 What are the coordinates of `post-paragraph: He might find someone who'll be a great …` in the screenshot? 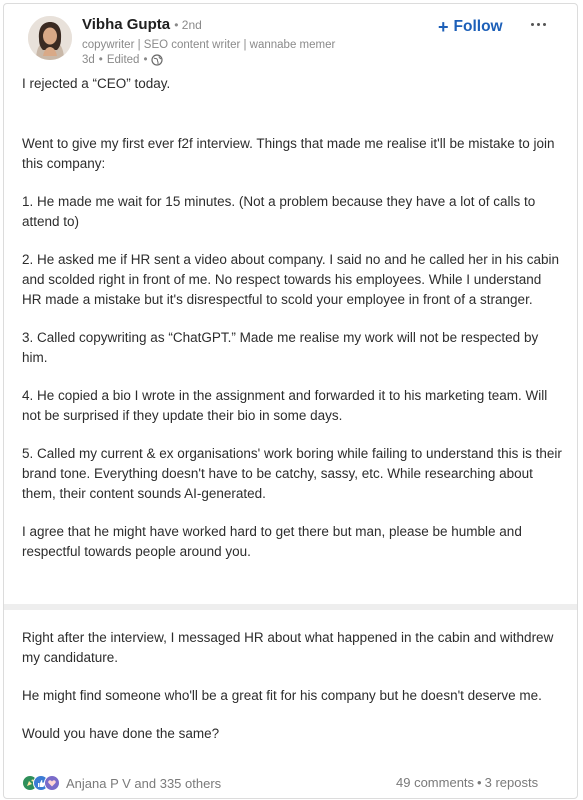 It's located at (282, 695).